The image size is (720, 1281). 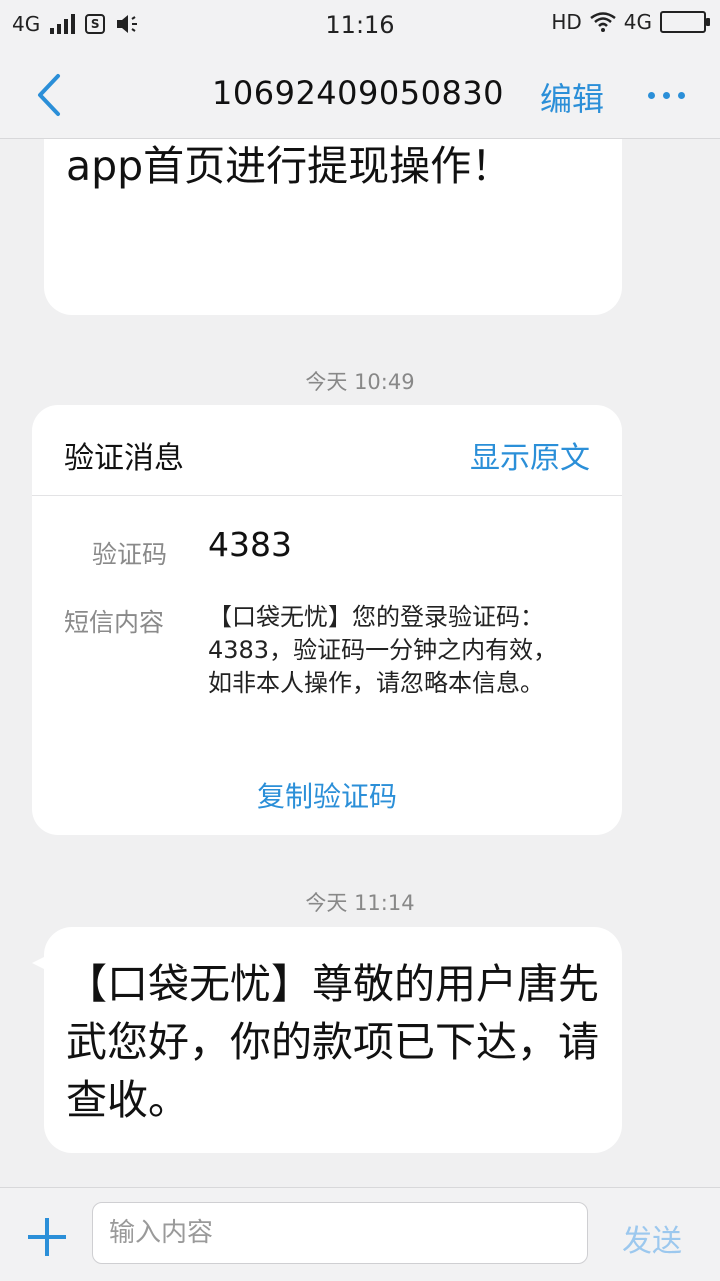 I want to click on status-right: HD 4G, so click(x=630, y=22).